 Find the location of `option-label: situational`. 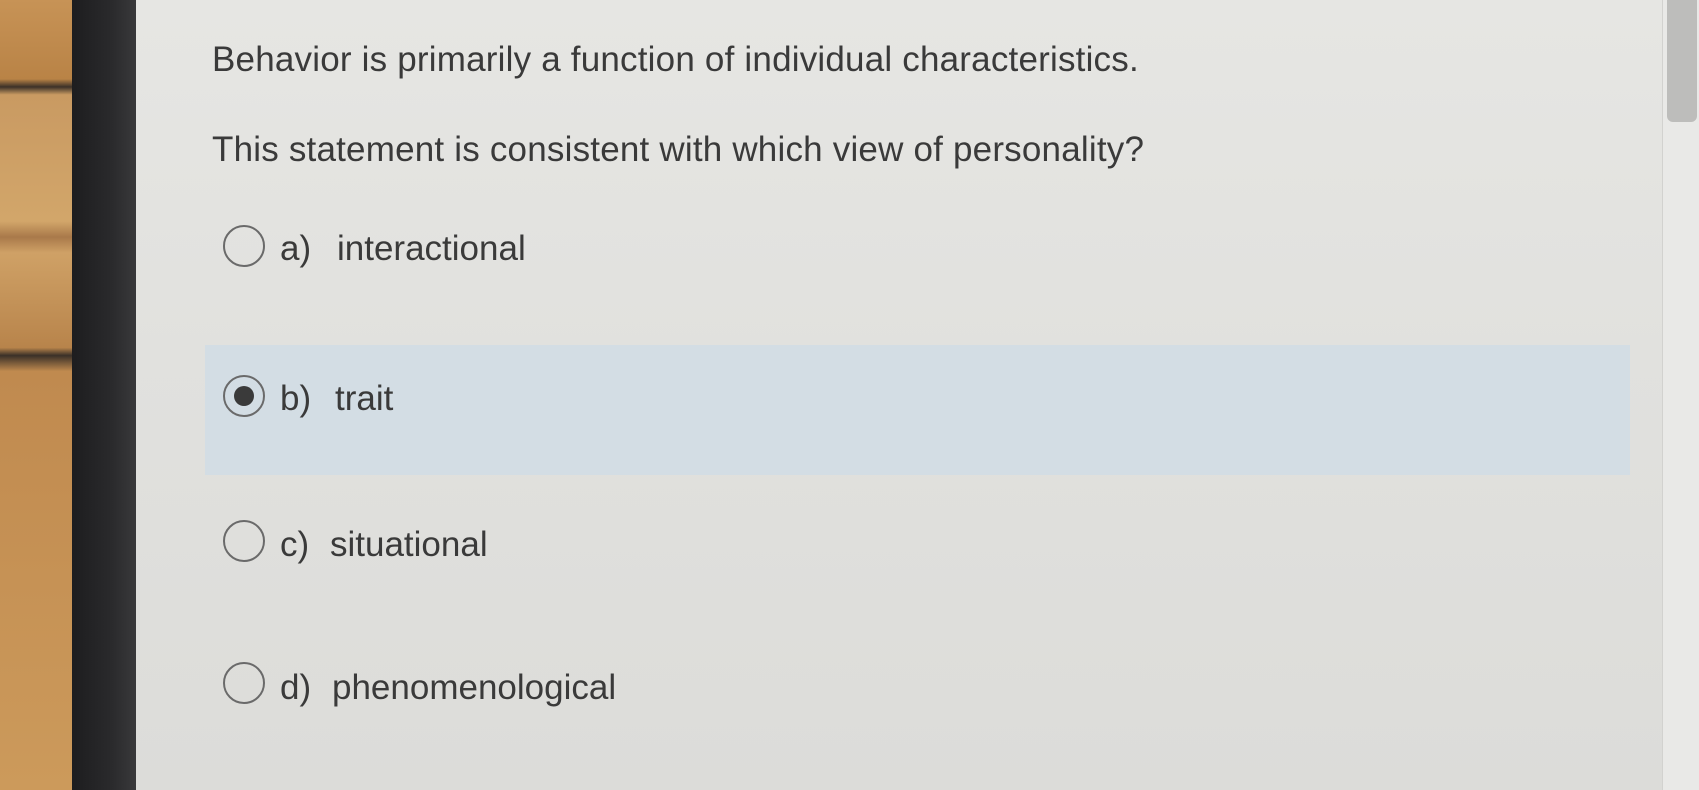

option-label: situational is located at coordinates (409, 544).